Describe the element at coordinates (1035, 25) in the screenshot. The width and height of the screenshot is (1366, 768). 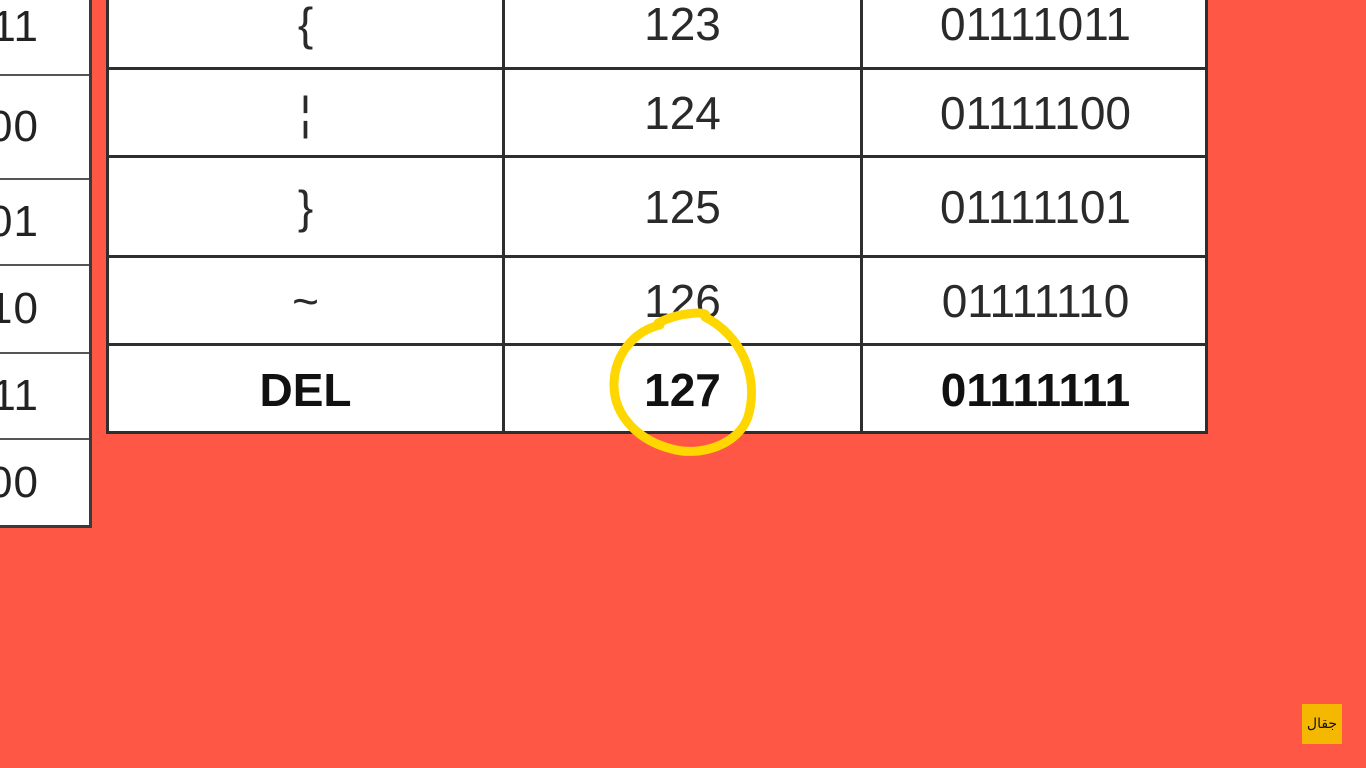
I see `binary-cell: 01111011` at that location.